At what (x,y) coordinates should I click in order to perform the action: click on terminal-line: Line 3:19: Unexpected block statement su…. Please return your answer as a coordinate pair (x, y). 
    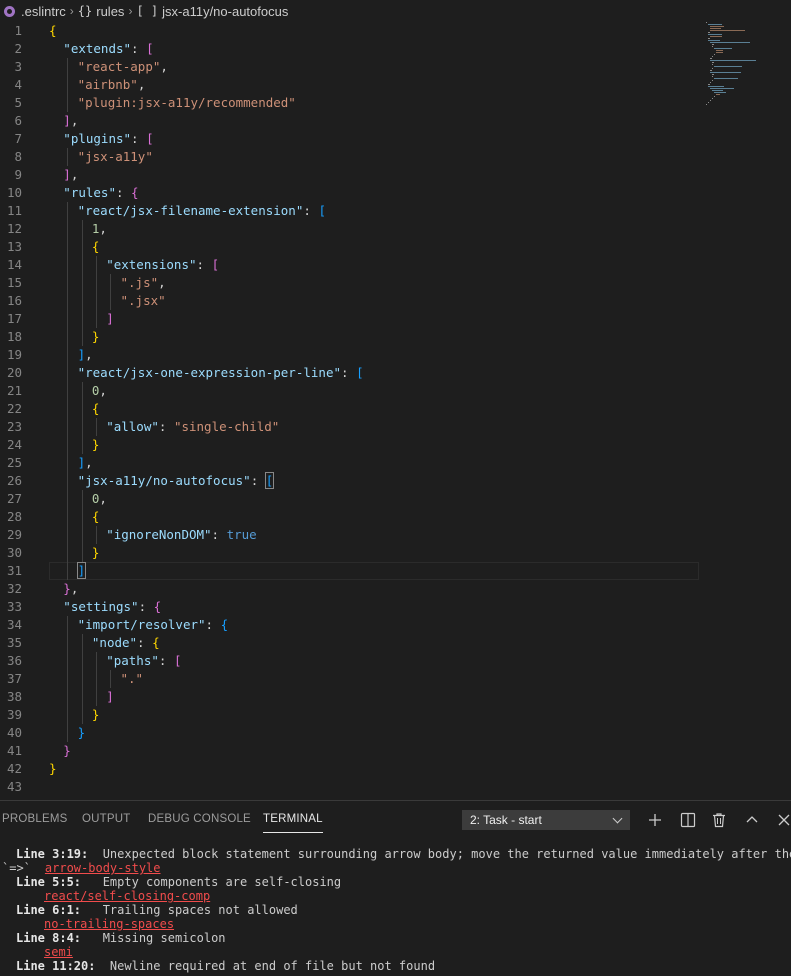
    Looking at the image, I should click on (403, 854).